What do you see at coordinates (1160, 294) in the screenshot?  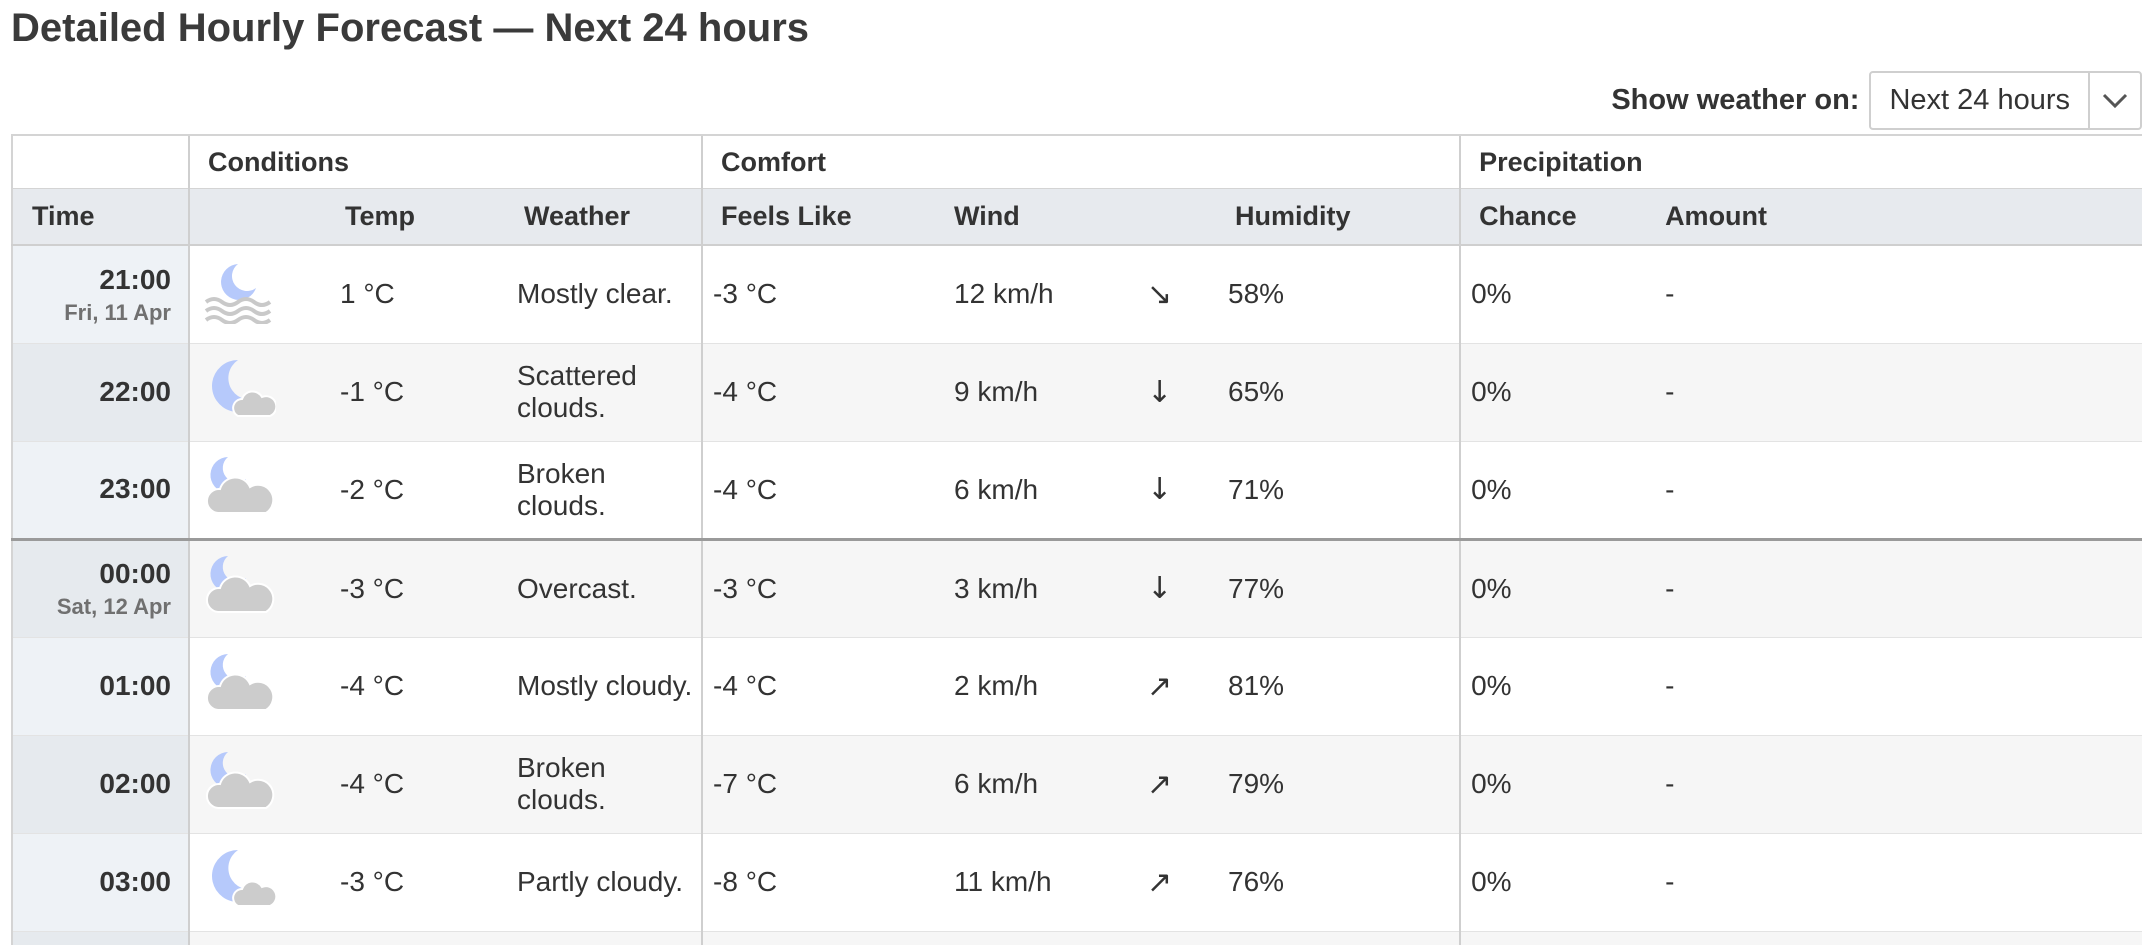 I see `wind-arrow-icon: ↘` at bounding box center [1160, 294].